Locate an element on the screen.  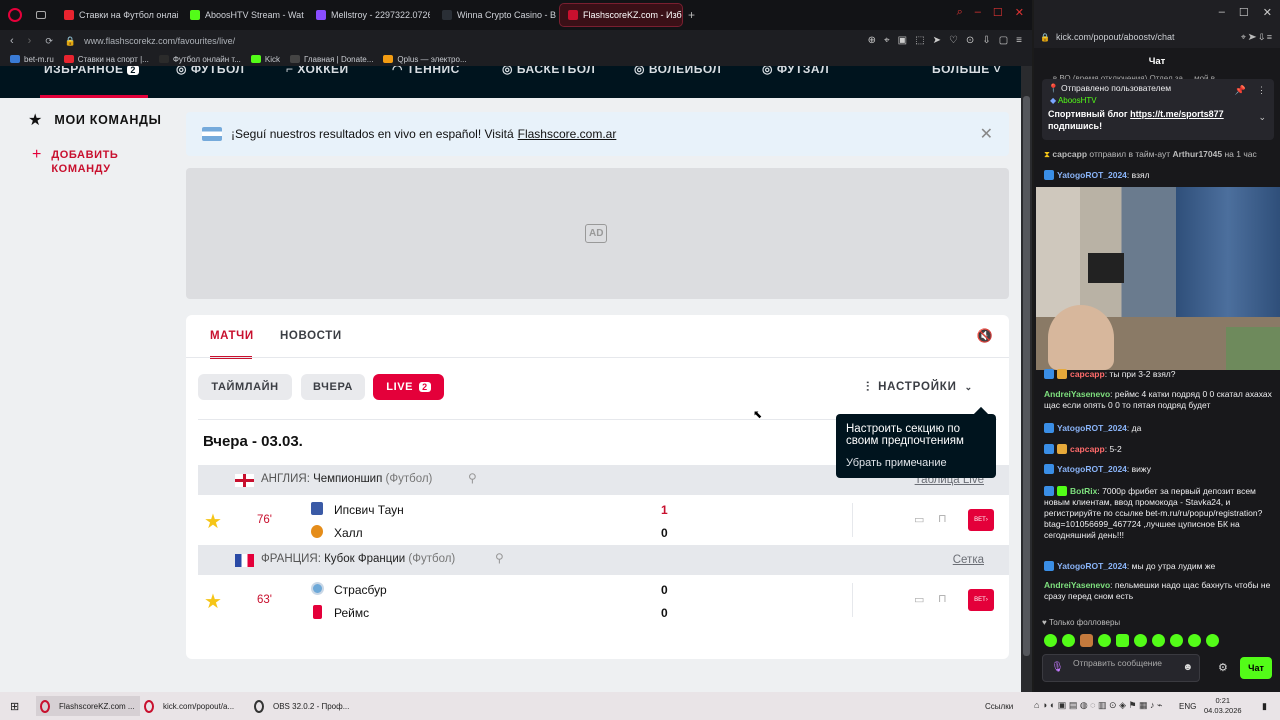
league-name: Кубок Франции is located at coordinates (364, 559).